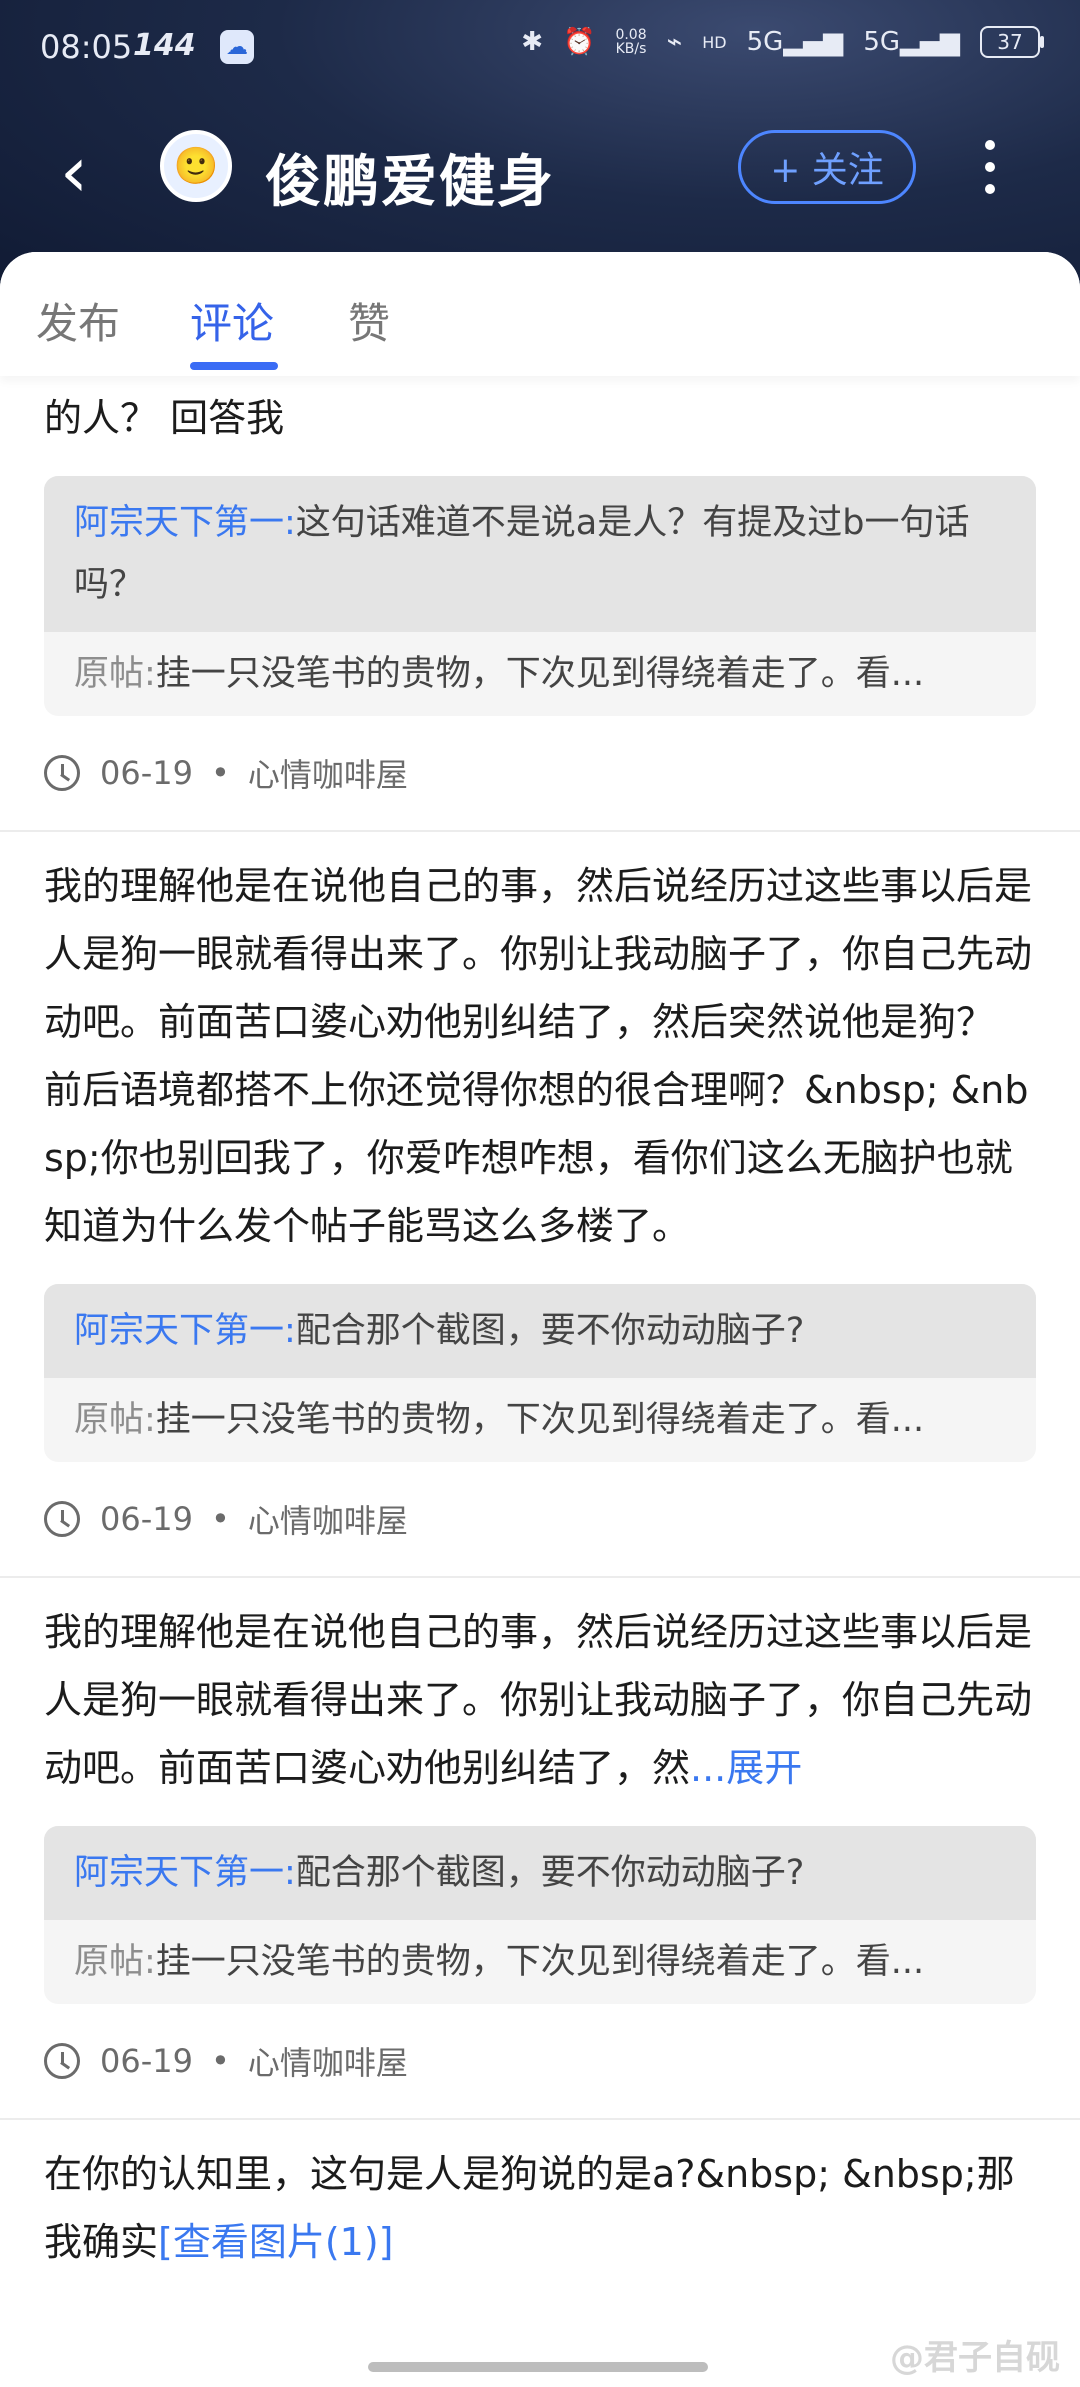  I want to click on expand-link: ...展开, so click(746, 1768).